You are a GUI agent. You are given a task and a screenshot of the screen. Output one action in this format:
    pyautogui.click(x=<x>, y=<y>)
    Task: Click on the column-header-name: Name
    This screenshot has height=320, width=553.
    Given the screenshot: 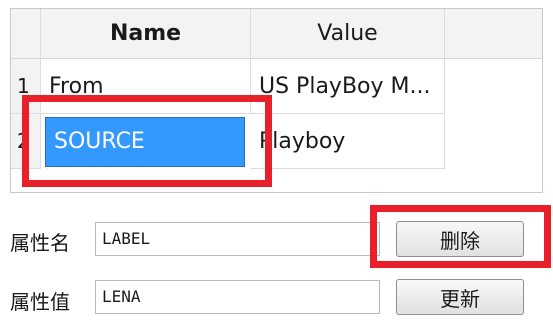 What is the action you would take?
    pyautogui.click(x=146, y=34)
    